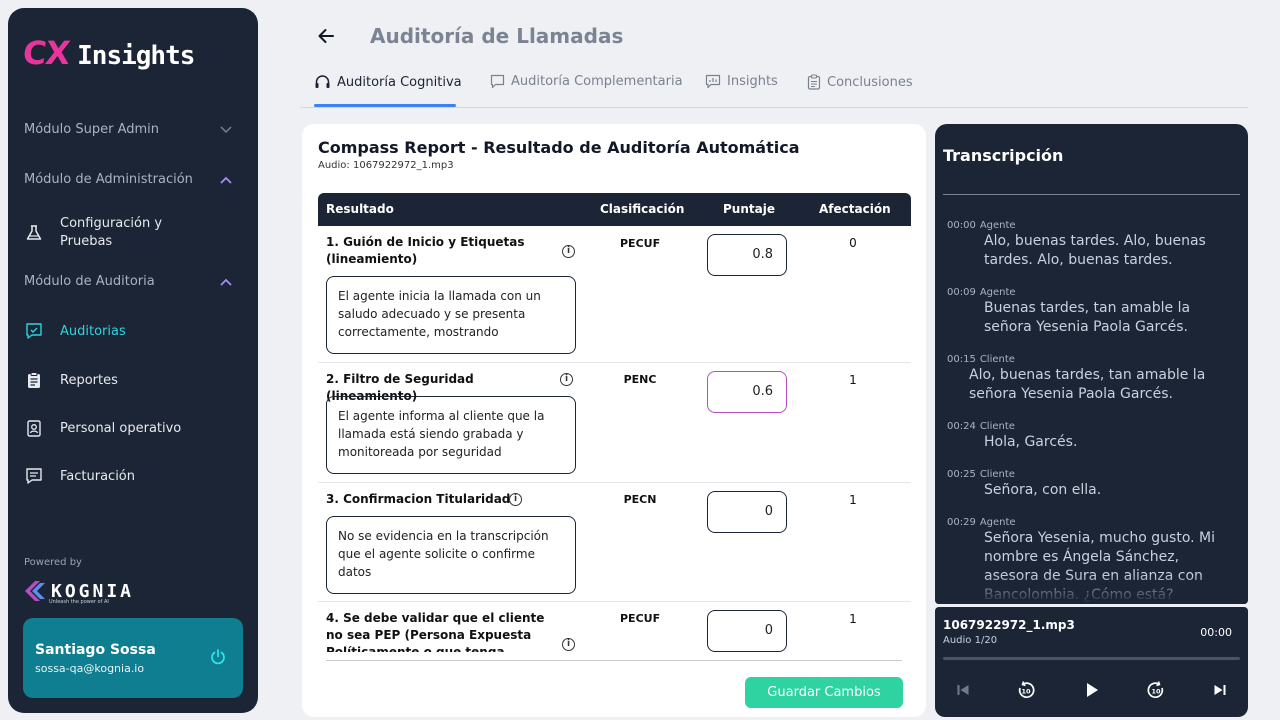  What do you see at coordinates (34, 233) in the screenshot?
I see `flask-icon` at bounding box center [34, 233].